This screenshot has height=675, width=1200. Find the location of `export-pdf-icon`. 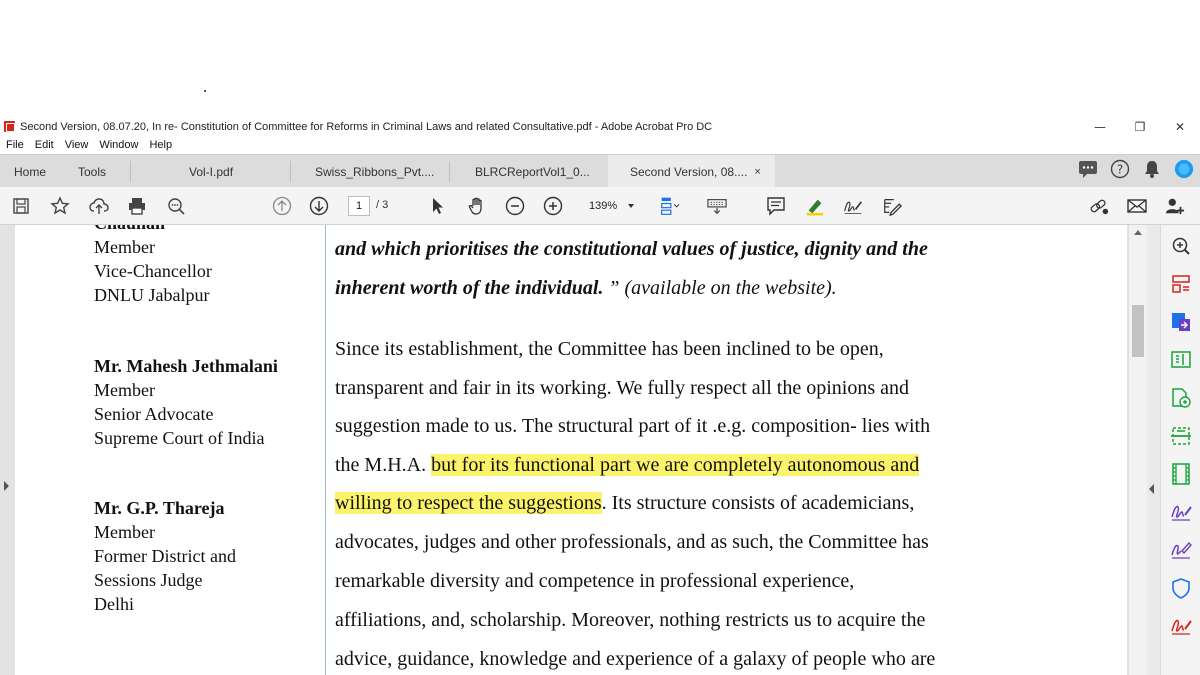

export-pdf-icon is located at coordinates (1181, 322).